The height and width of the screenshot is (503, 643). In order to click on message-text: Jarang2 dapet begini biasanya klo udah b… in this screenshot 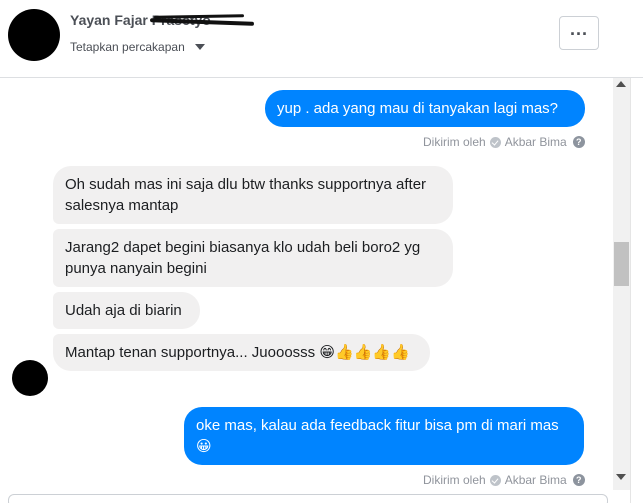, I will do `click(243, 258)`.